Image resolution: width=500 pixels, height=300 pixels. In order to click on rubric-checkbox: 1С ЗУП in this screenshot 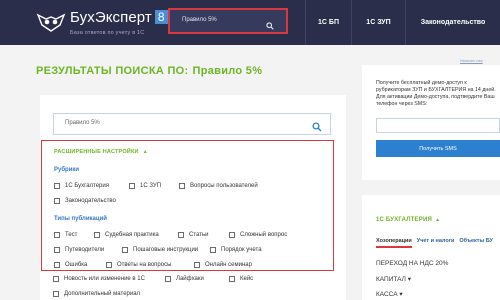, I will do `click(145, 186)`.